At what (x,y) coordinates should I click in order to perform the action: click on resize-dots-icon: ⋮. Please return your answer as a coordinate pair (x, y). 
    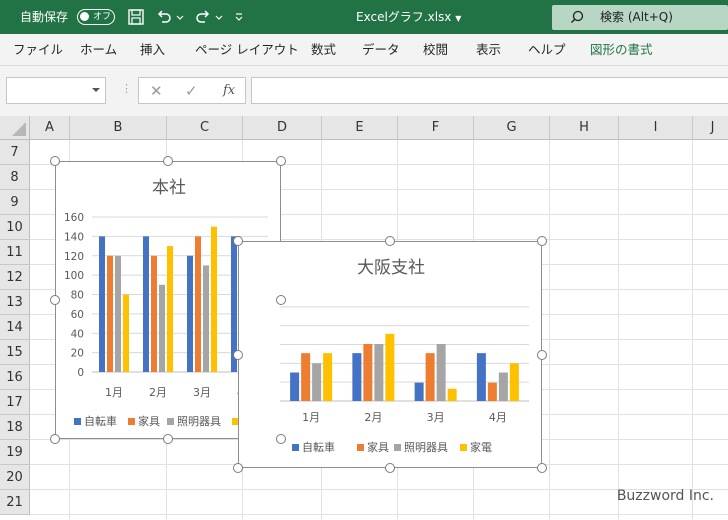
    Looking at the image, I should click on (126, 88).